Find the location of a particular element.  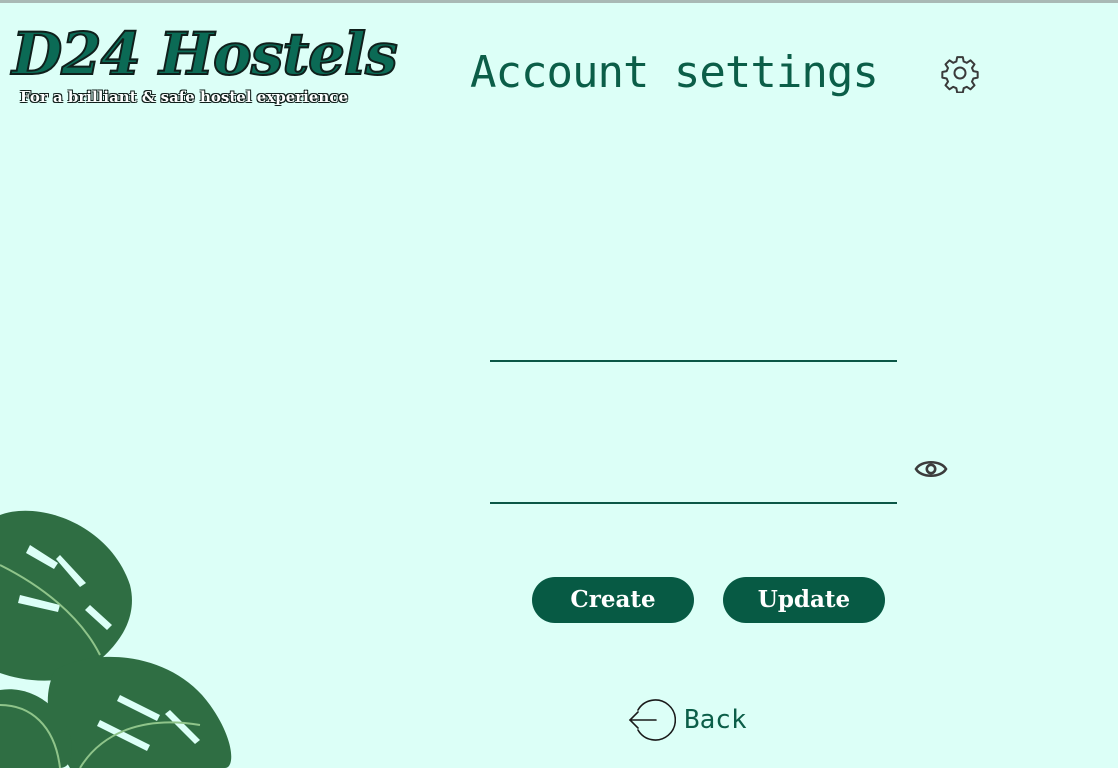

eye-icon is located at coordinates (931, 469).